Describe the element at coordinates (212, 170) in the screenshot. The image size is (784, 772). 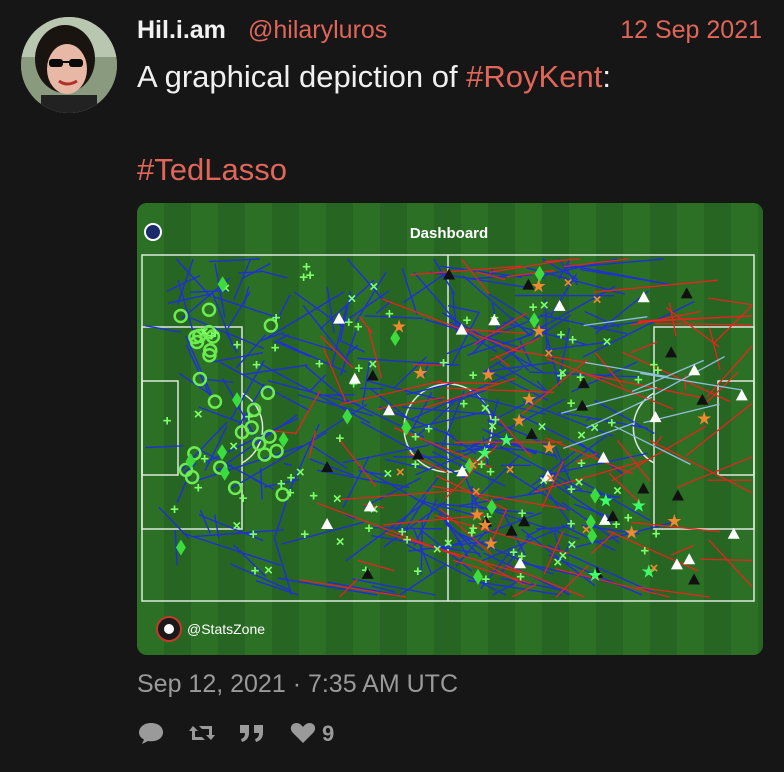
I see `hashtag-tedlasso: #TedLasso` at that location.